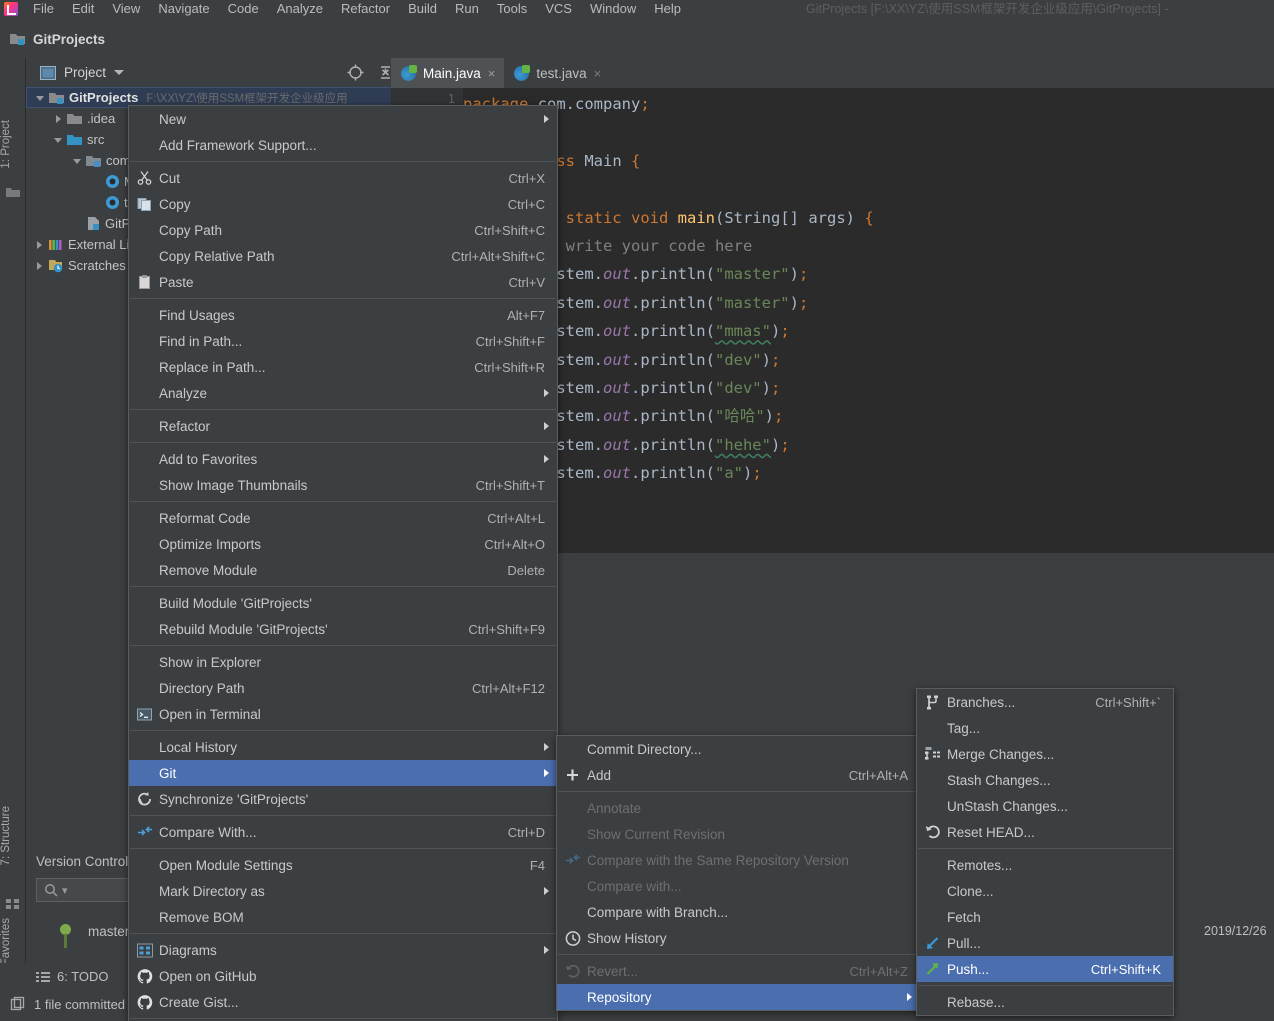 The width and height of the screenshot is (1274, 1021). I want to click on menu-item-open-module-settings: Open Module Settings F4, so click(343, 865).